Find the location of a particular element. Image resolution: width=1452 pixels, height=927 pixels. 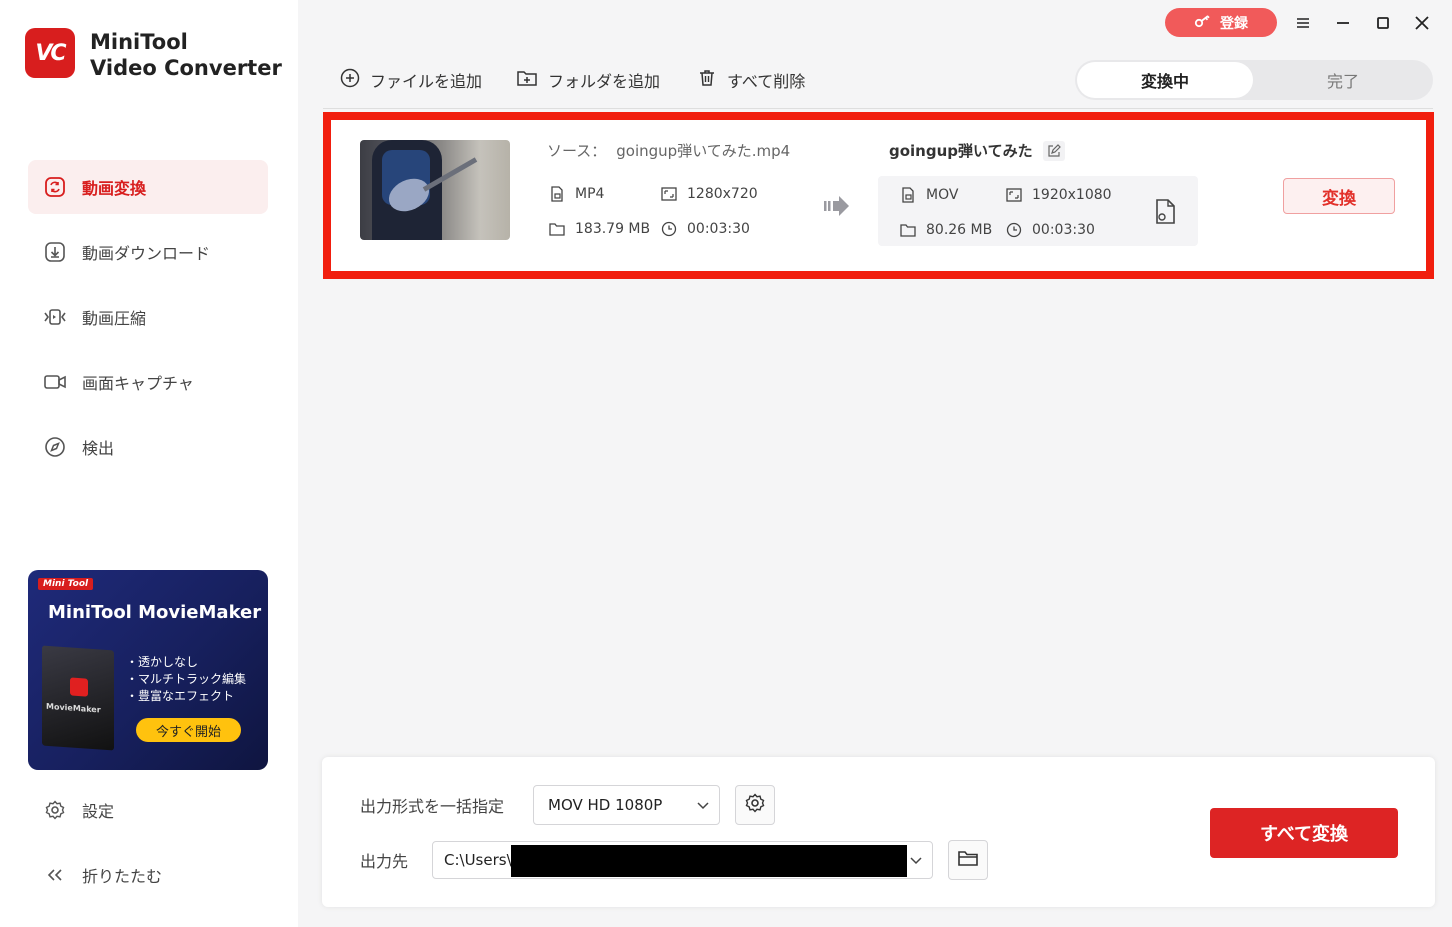

delete-all-button: すべて削除 is located at coordinates (751, 80).